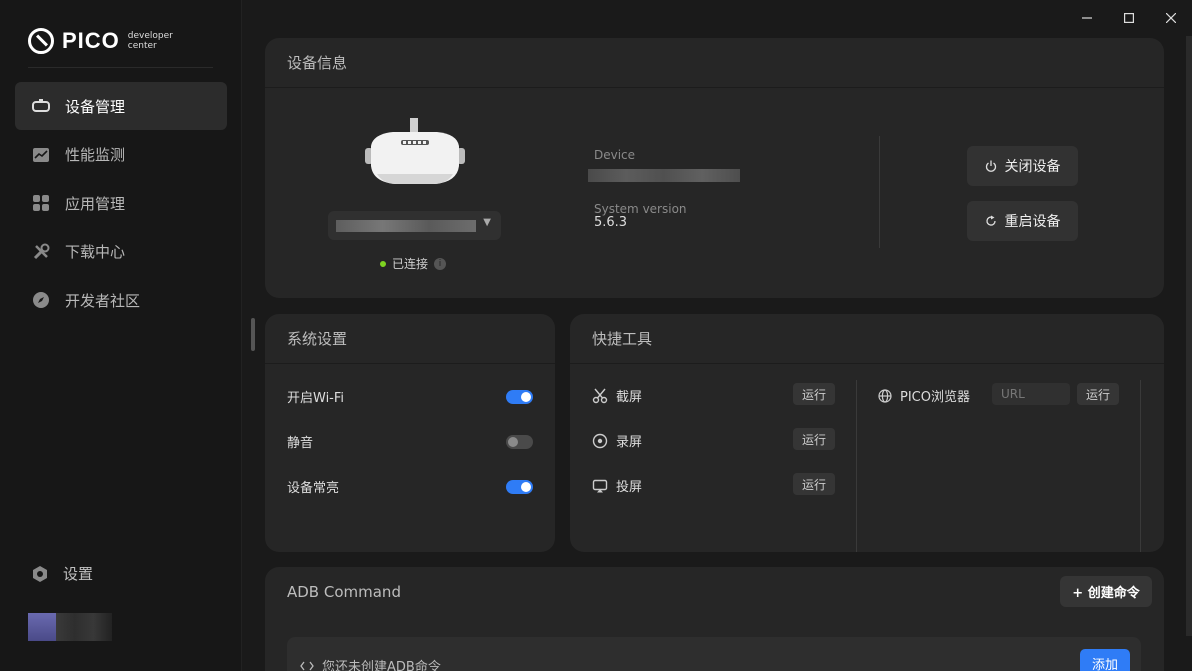  I want to click on status-dot-icon, so click(383, 263).